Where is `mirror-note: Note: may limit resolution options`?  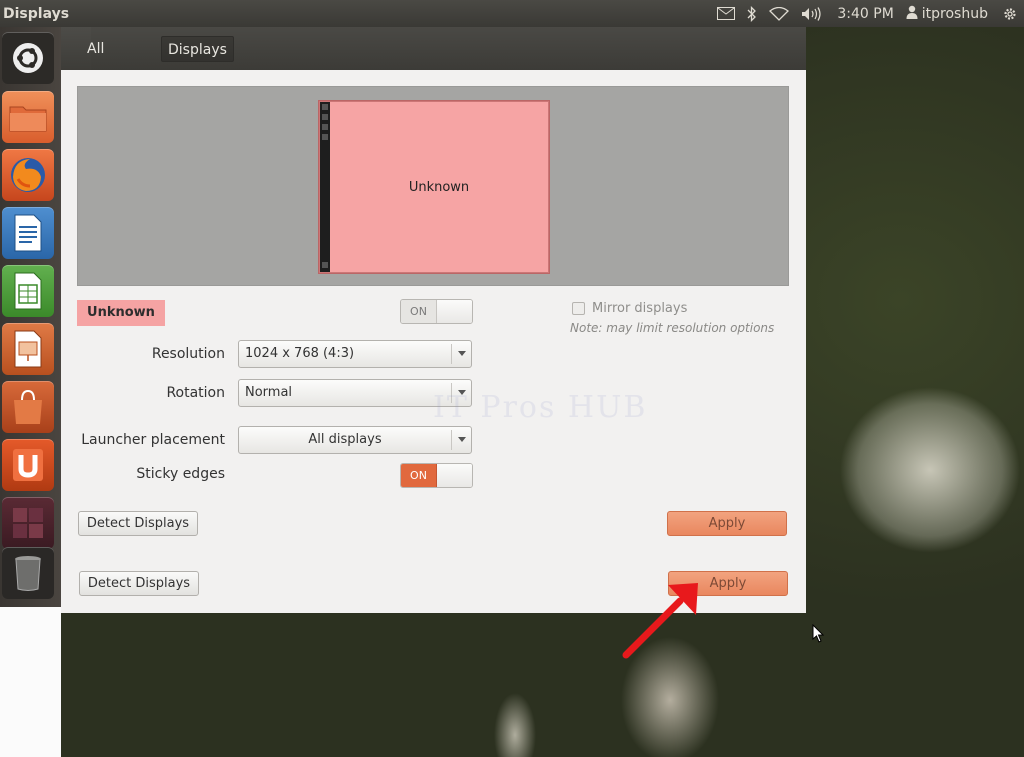
mirror-note: Note: may limit resolution options is located at coordinates (672, 328).